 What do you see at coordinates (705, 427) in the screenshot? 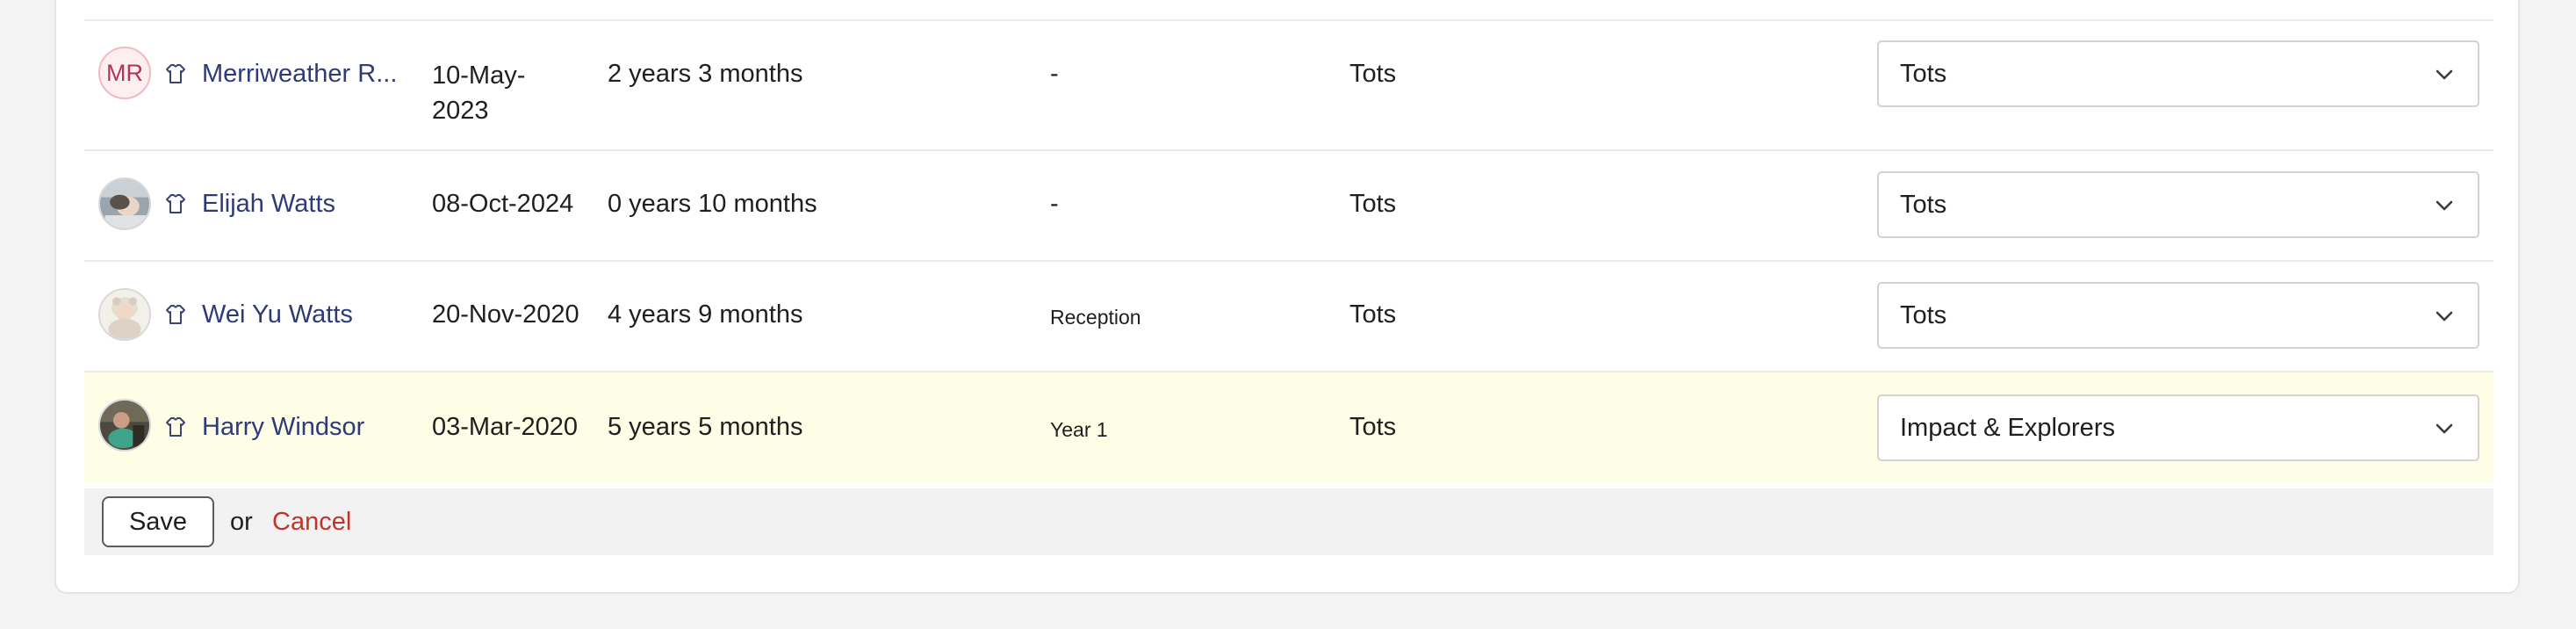
I see `age: 5 years 5 months` at bounding box center [705, 427].